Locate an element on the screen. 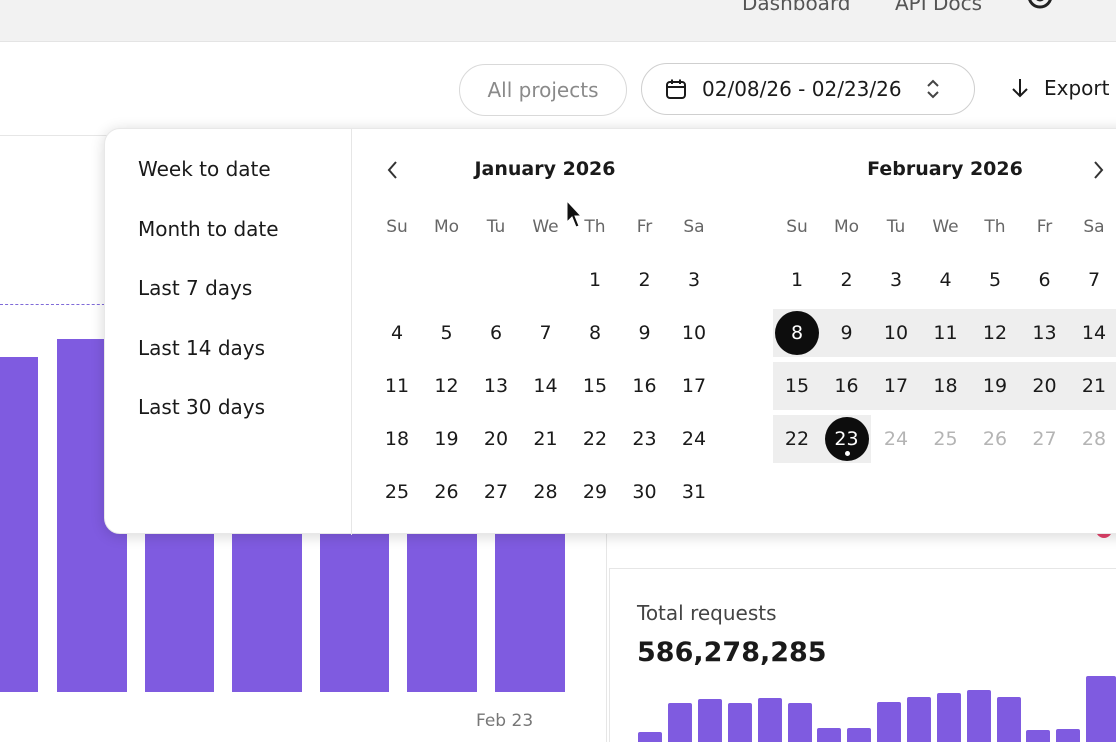 This screenshot has height=742, width=1116. preset-last-30-days: Last 30 days is located at coordinates (201, 407).